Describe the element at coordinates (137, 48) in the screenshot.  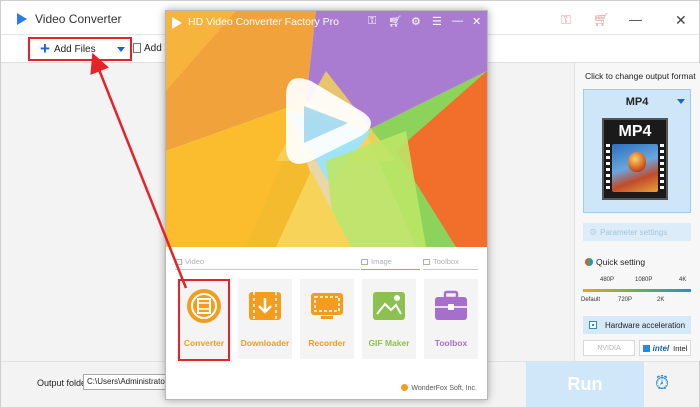
I see `folder-icon` at that location.